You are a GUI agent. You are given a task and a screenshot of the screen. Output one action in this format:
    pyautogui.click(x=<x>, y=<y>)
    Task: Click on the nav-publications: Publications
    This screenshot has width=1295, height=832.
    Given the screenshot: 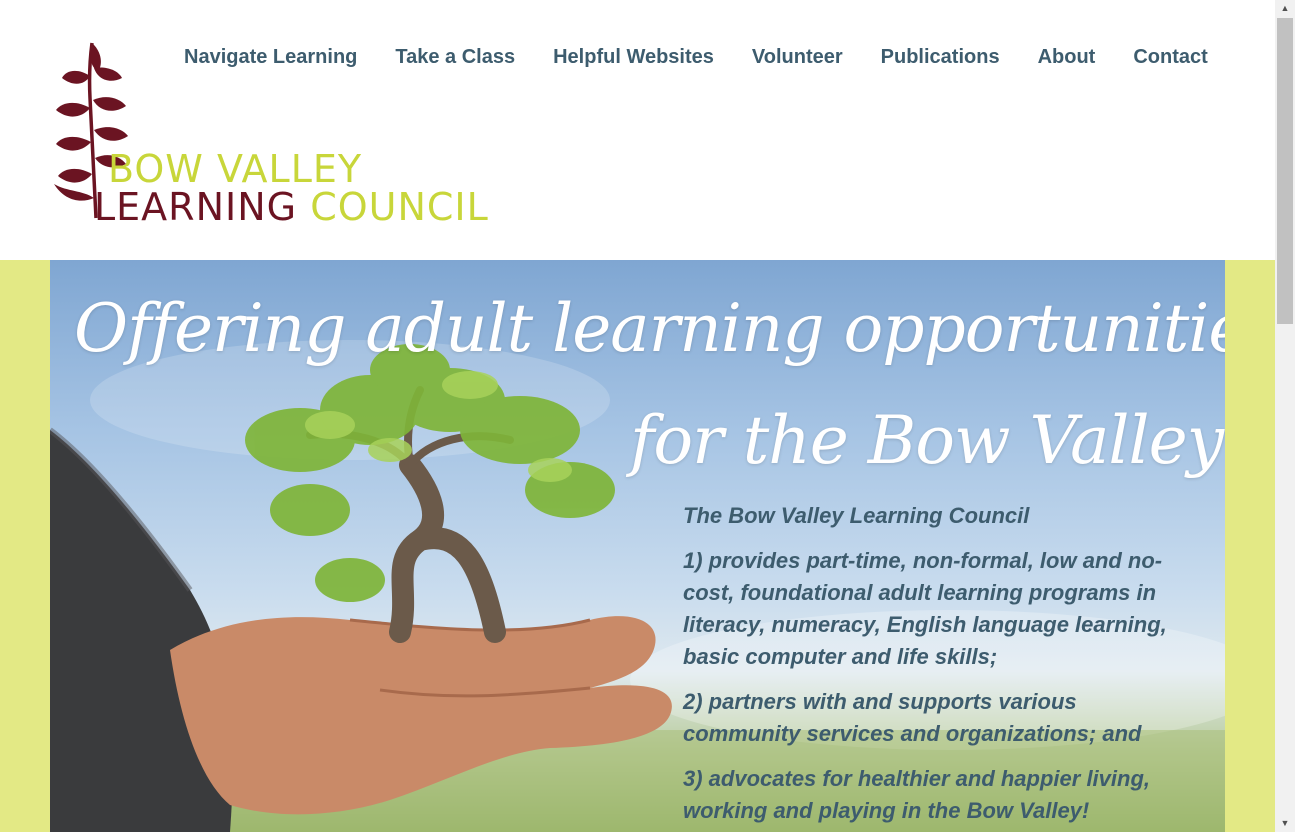 What is the action you would take?
    pyautogui.click(x=940, y=57)
    